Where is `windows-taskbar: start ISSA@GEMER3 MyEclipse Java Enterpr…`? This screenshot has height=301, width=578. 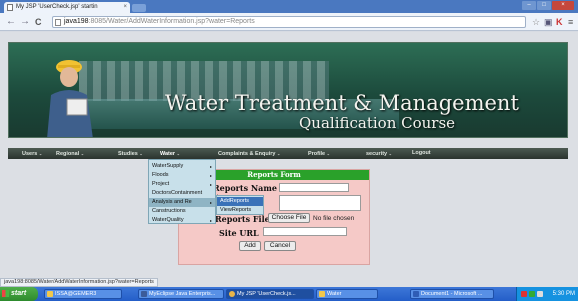
windows-taskbar: start ISSA@GEMER3 MyEclipse Java Enterpr… is located at coordinates (289, 294).